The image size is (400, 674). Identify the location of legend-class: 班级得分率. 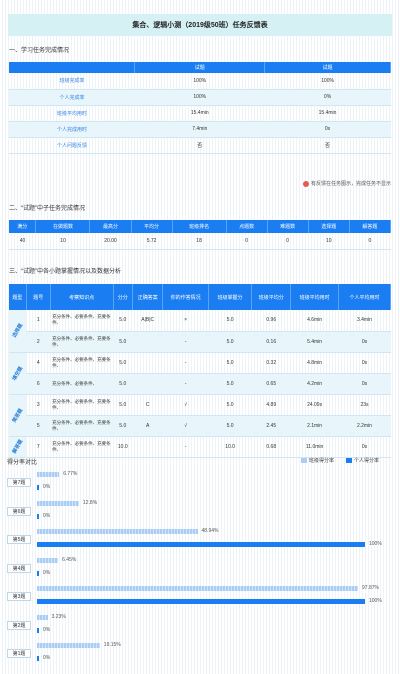
(317, 460).